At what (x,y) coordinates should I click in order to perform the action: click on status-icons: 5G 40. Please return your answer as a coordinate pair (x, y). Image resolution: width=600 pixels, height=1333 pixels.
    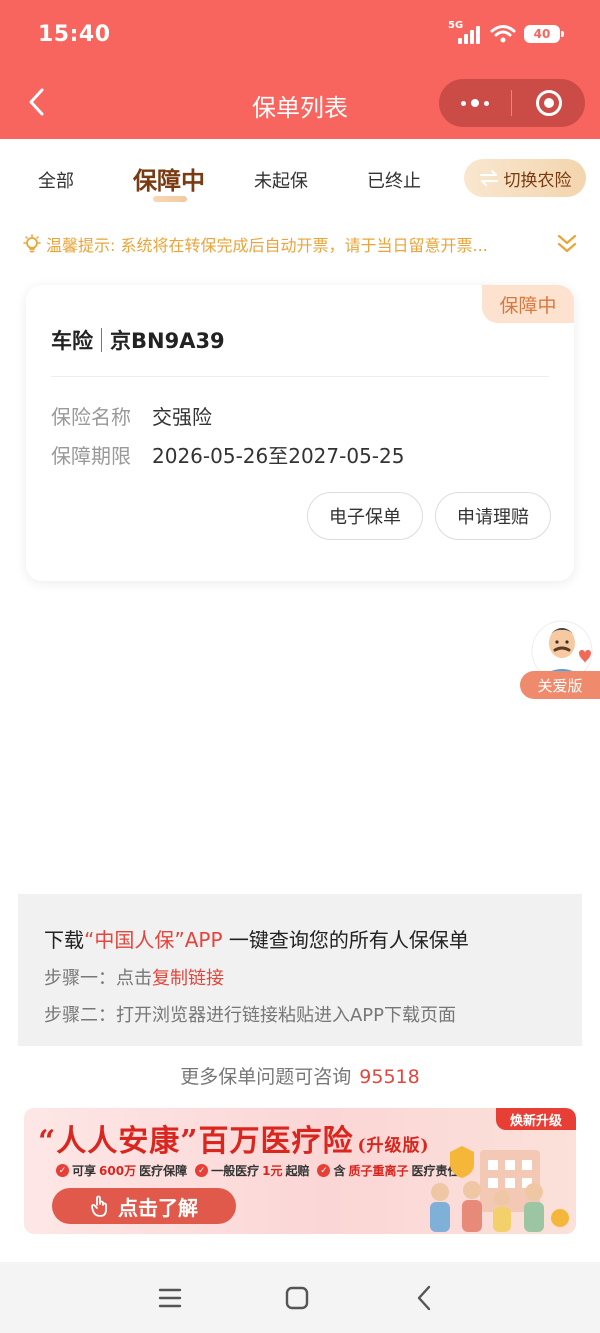
    Looking at the image, I should click on (506, 33).